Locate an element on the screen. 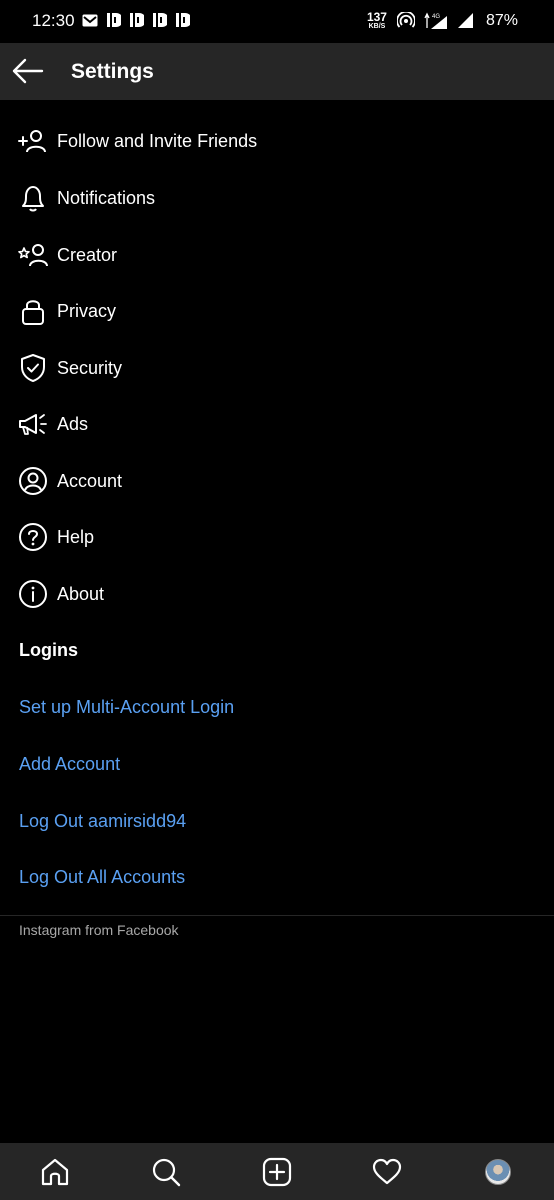  network-speed: 137 KB/S is located at coordinates (377, 20).